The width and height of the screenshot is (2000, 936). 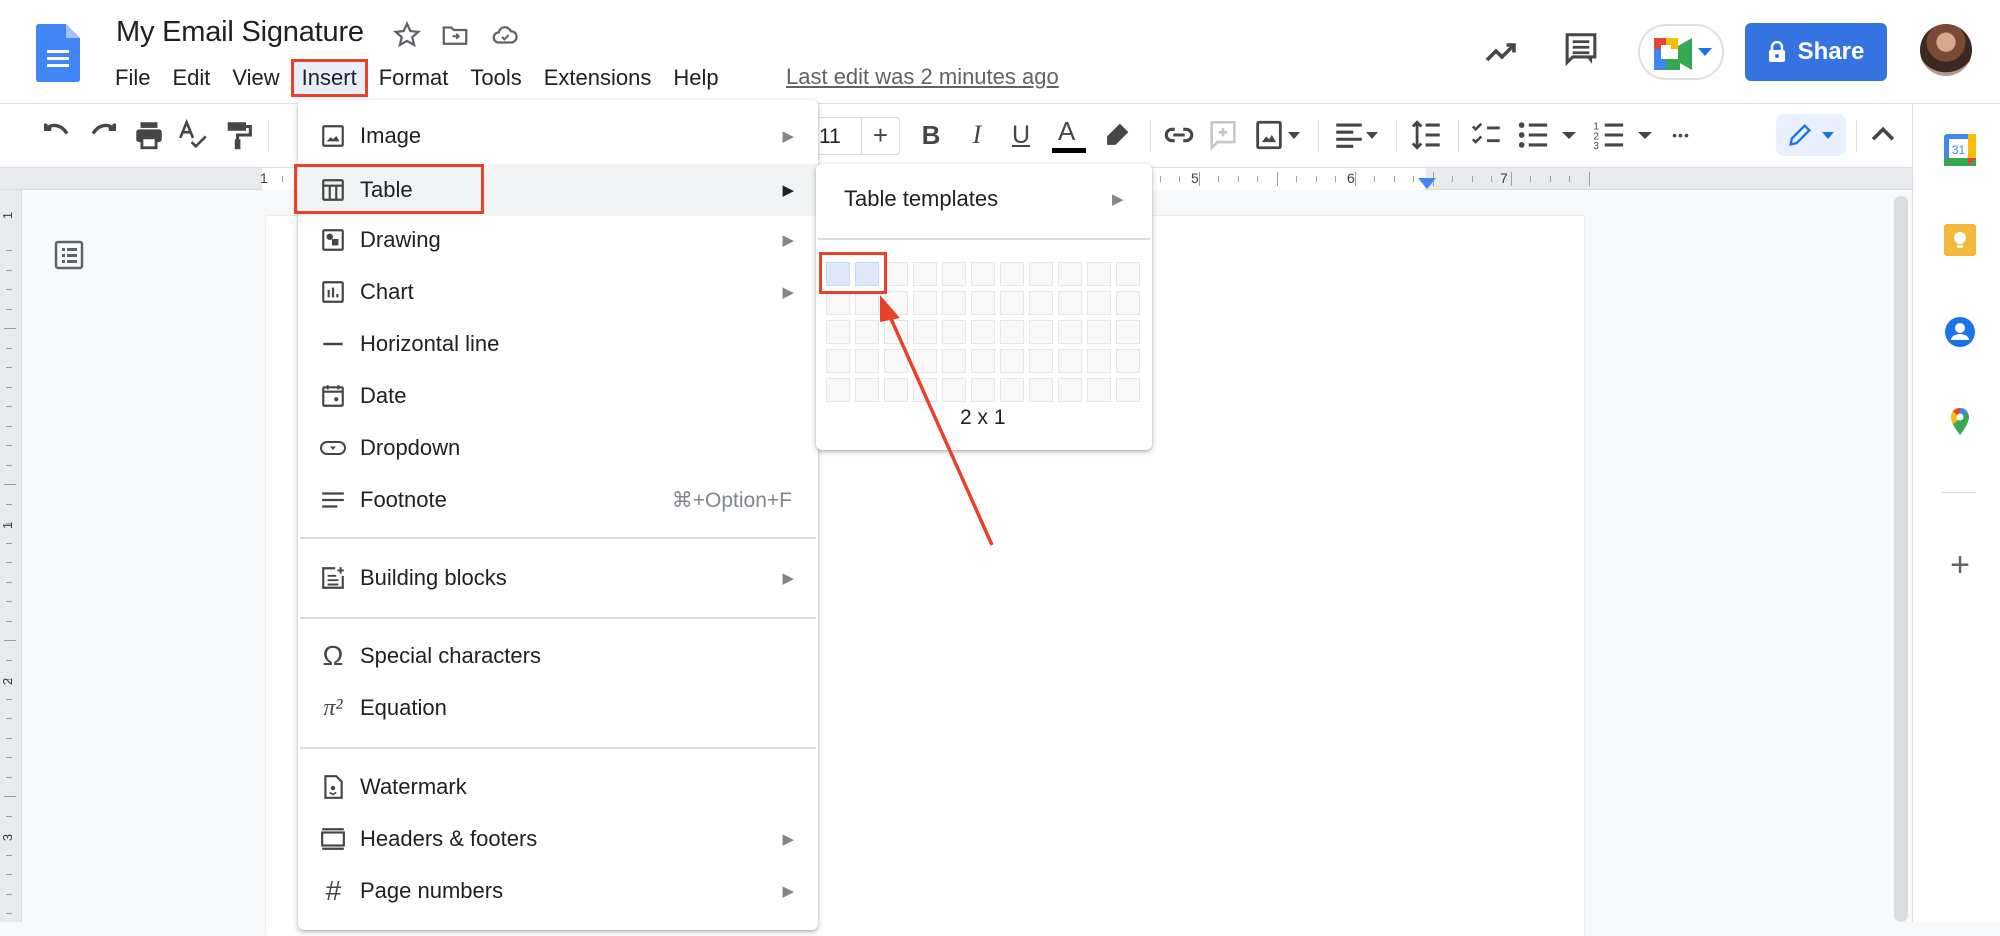 What do you see at coordinates (558, 136) in the screenshot?
I see `menu-item-image: Image ▶` at bounding box center [558, 136].